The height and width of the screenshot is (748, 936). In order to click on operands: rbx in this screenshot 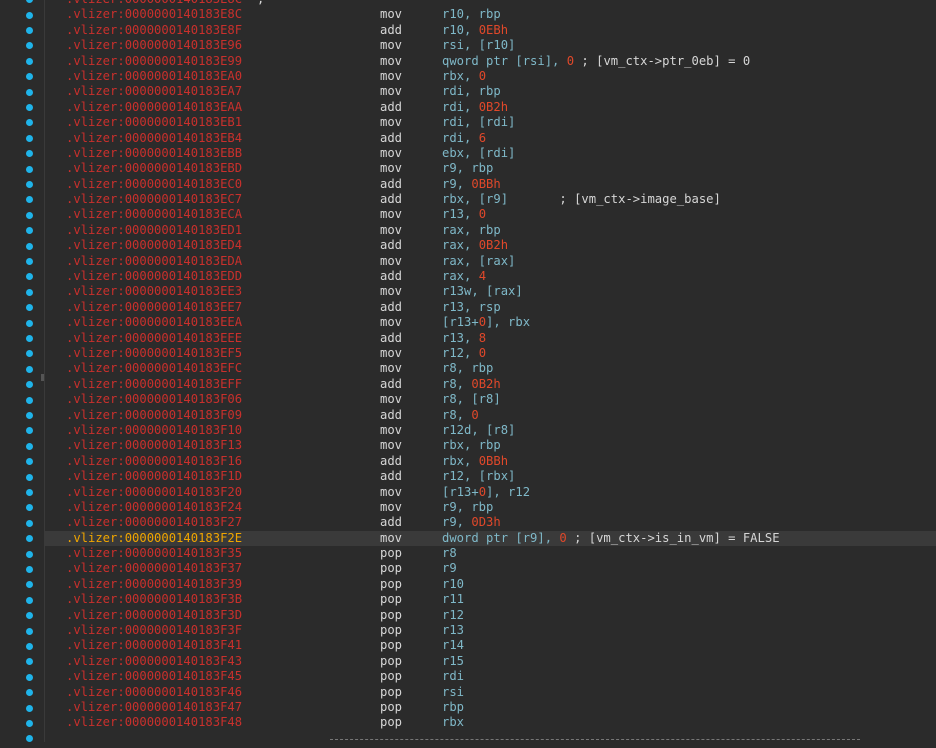, I will do `click(453, 722)`.